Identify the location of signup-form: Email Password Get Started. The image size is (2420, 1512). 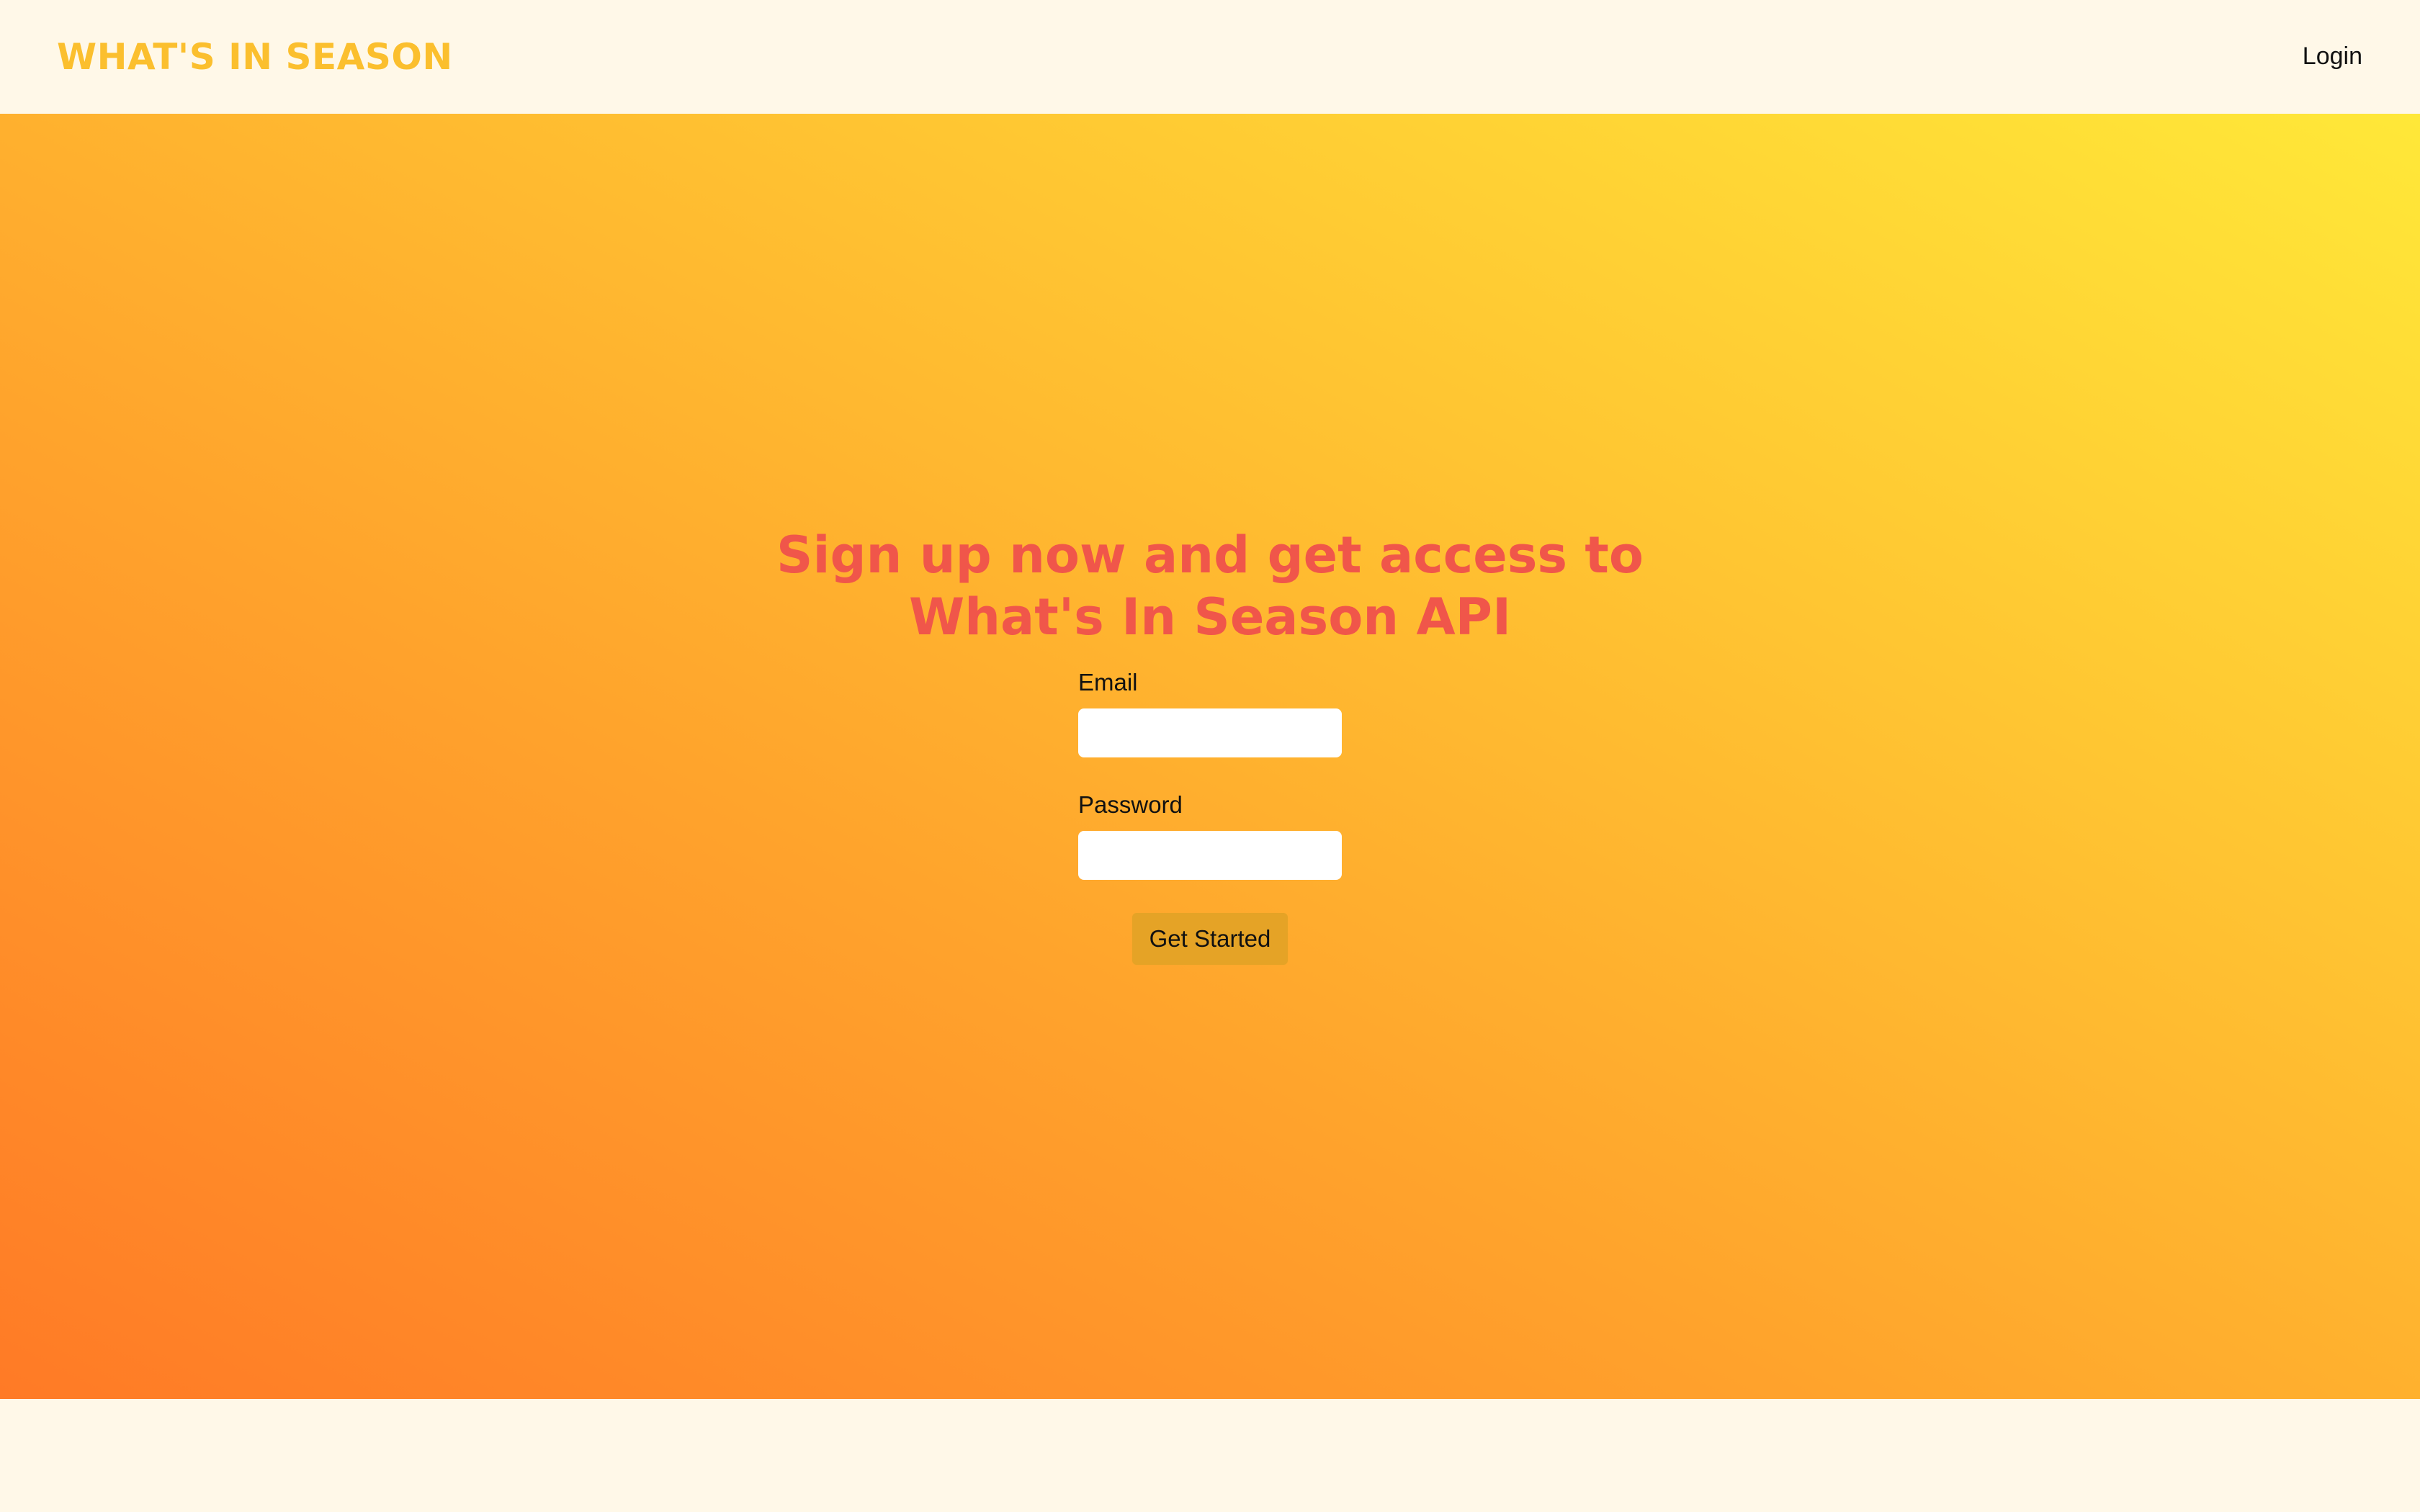
(1210, 816).